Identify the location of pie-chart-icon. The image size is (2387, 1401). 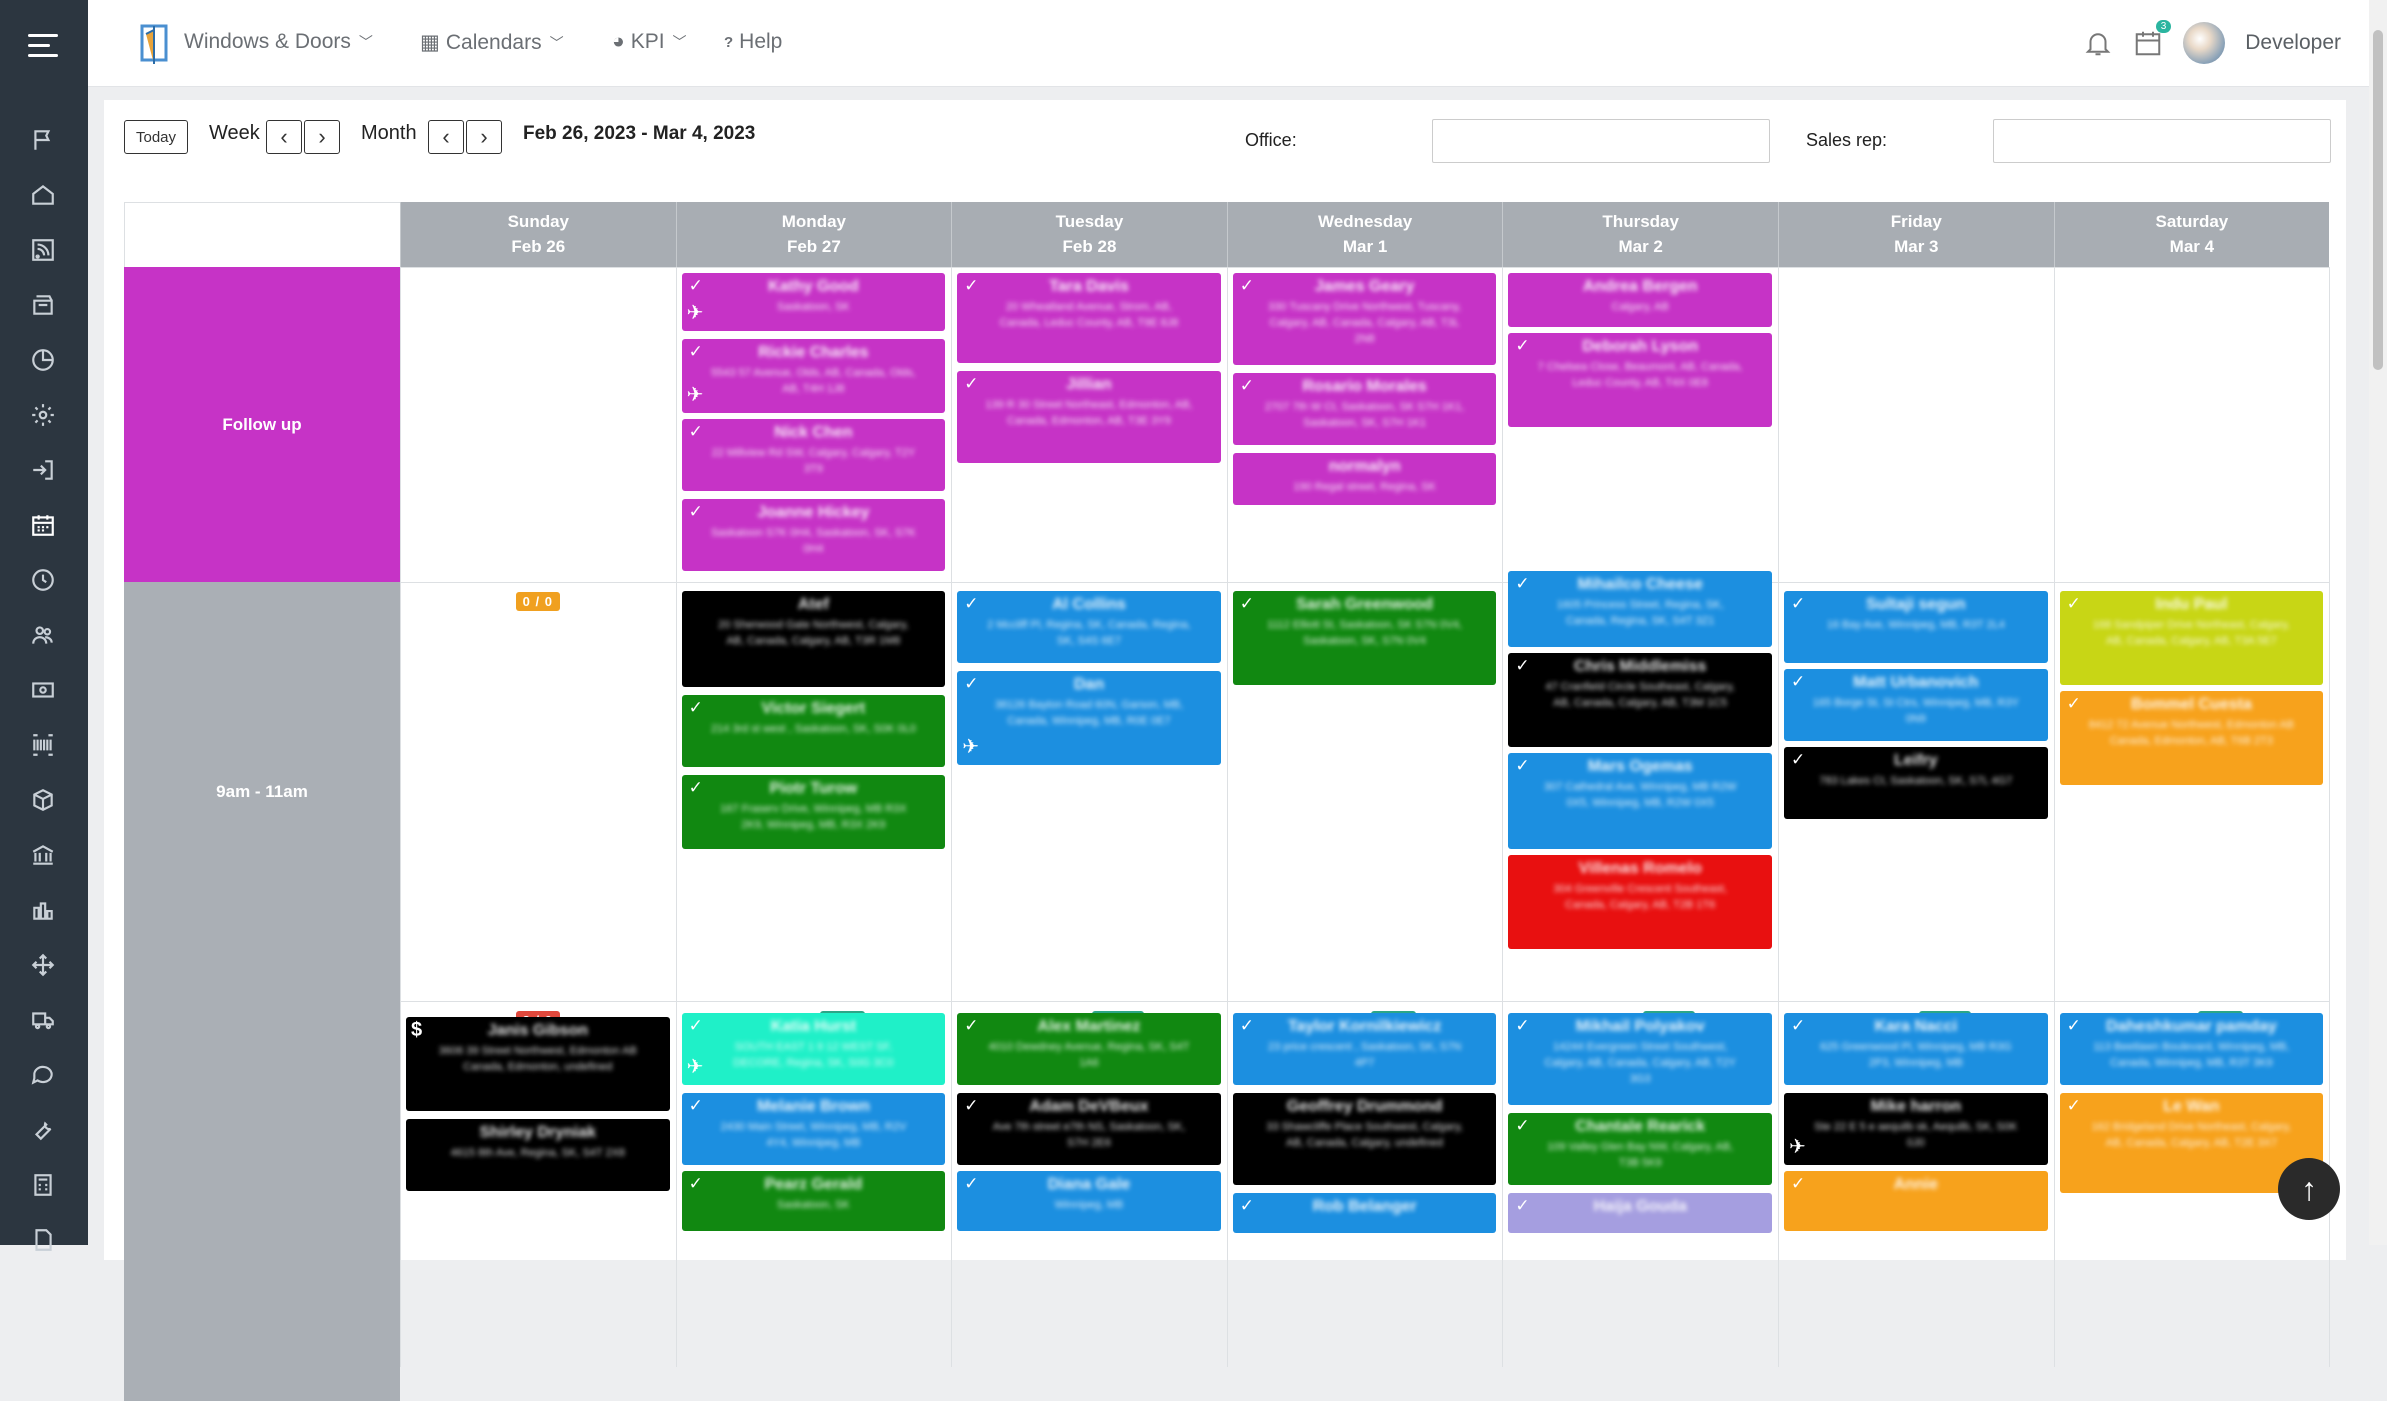
(43, 360).